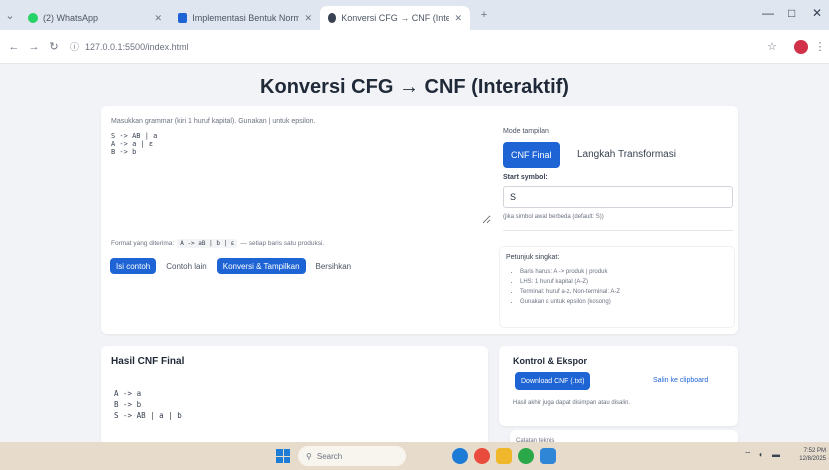  What do you see at coordinates (618, 230) in the screenshot?
I see `divider` at bounding box center [618, 230].